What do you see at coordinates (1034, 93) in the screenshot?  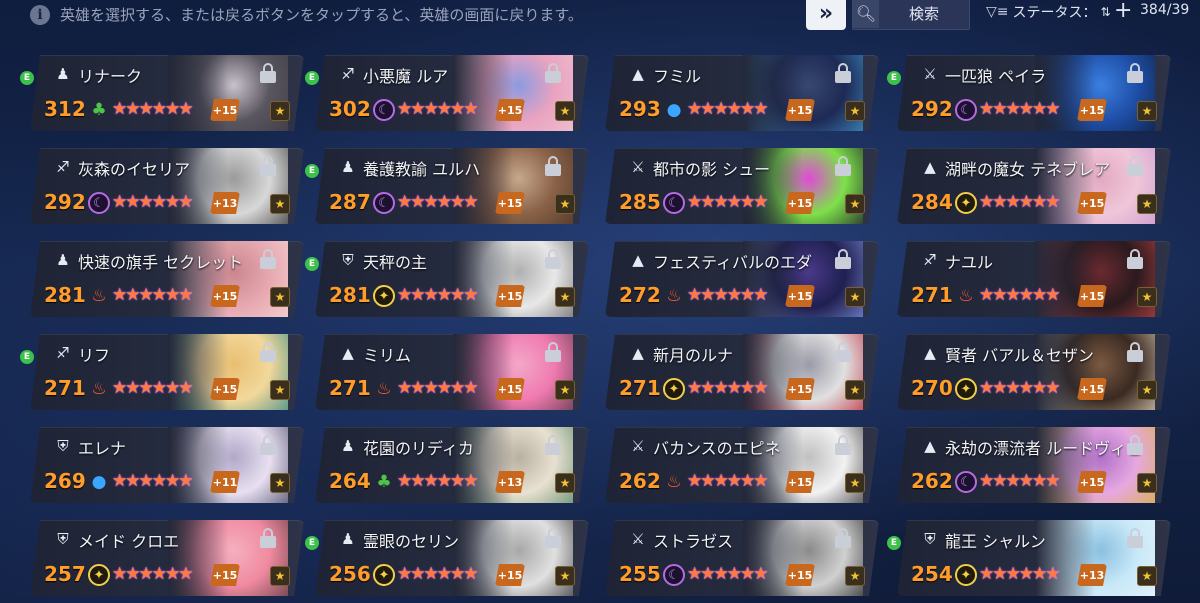 I see `hero-card: ⚔ 一匹狼 ペイラ 292 ☾ ★★★★★★ +15 ★` at bounding box center [1034, 93].